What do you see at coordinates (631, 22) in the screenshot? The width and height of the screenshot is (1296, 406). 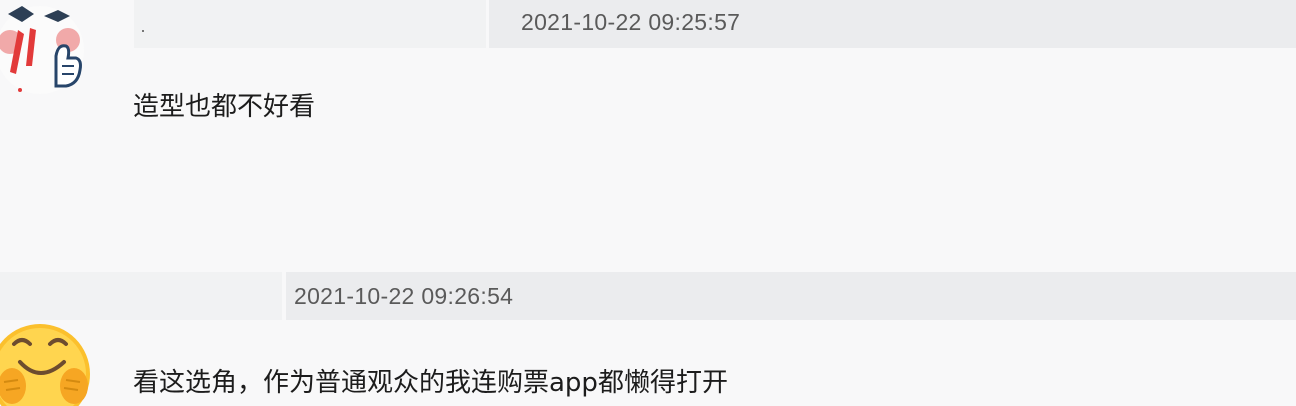 I see `comment-timestamp: 2021-10-22 09:25:57` at bounding box center [631, 22].